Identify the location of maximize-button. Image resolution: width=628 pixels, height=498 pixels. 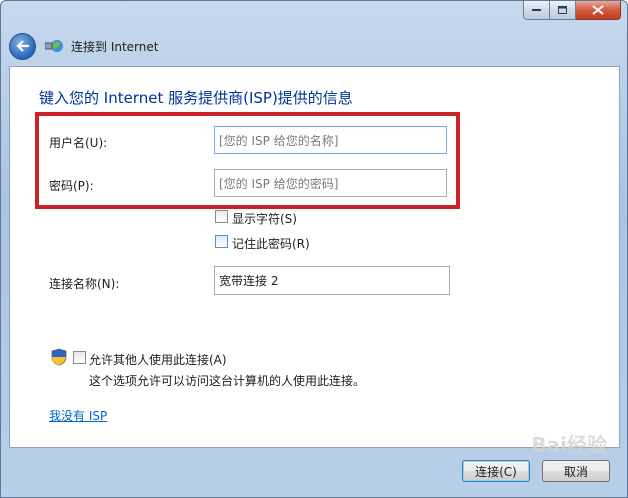
(563, 10).